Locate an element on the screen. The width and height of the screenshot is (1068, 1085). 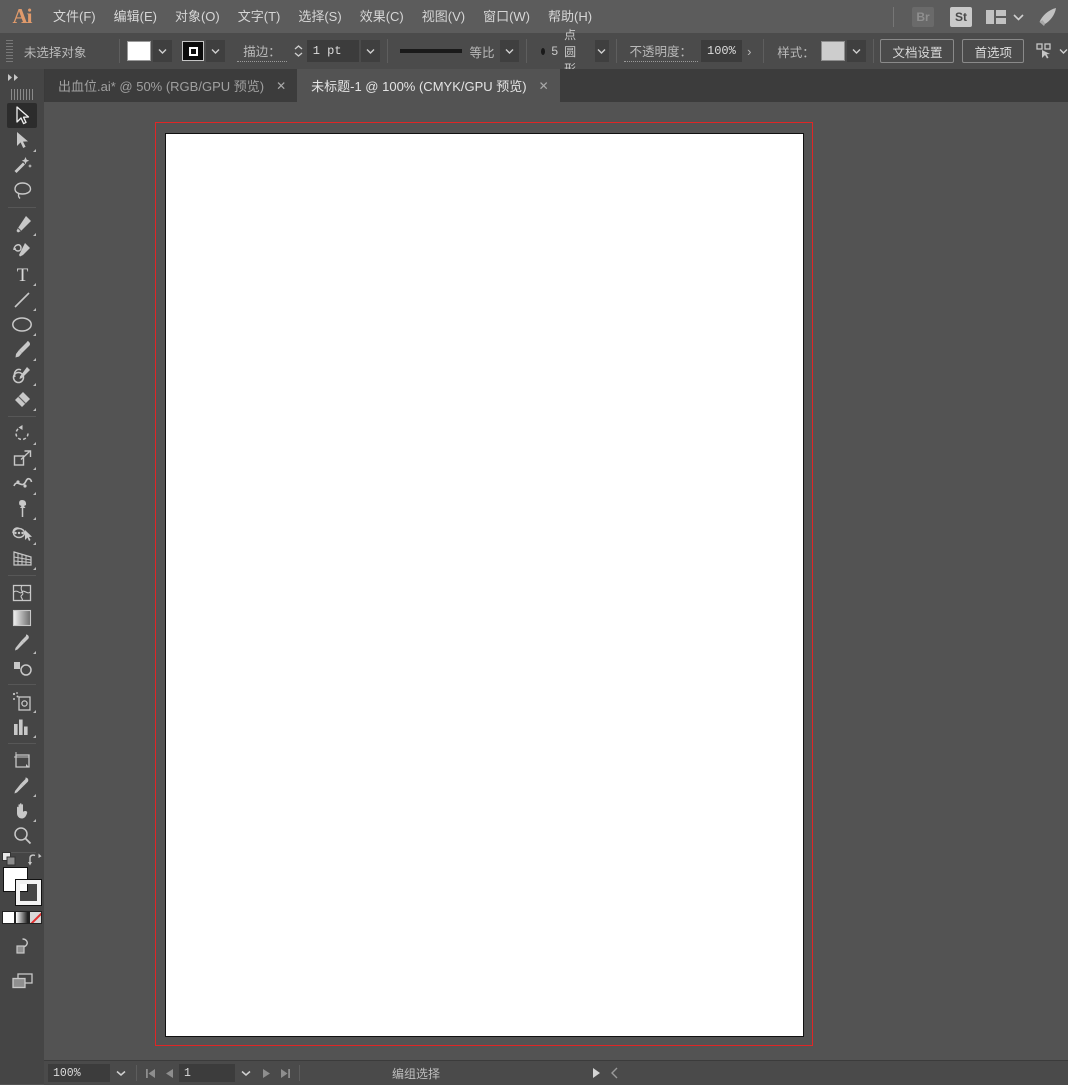
stroke-weight-stepper is located at coordinates (298, 51).